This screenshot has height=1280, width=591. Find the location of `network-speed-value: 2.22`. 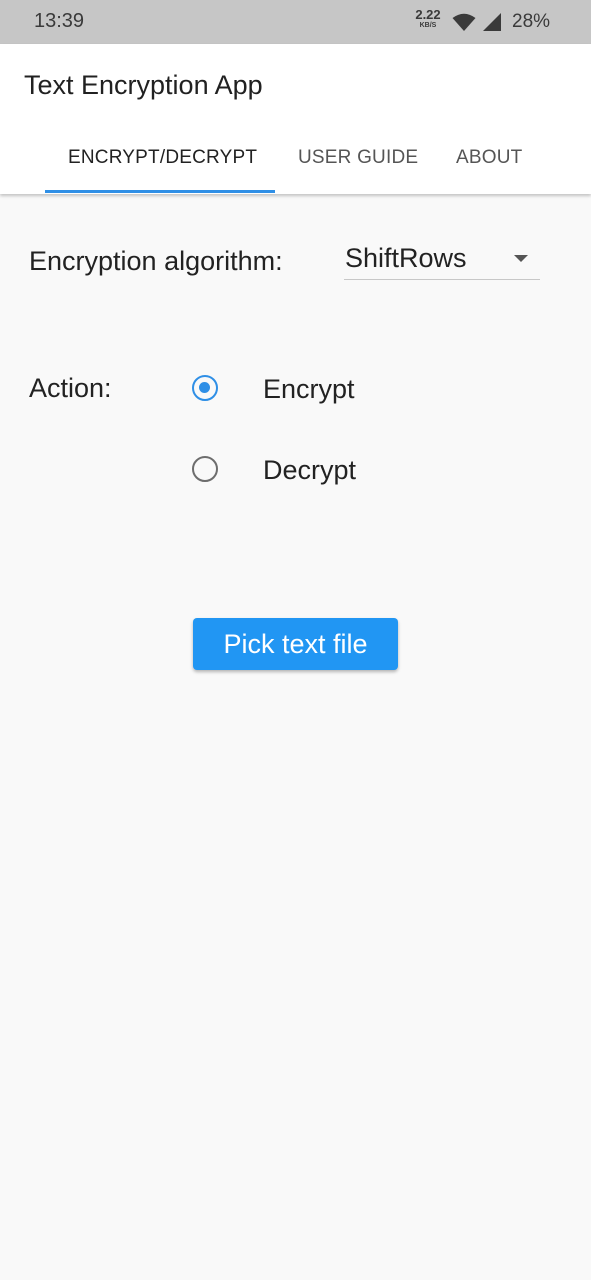

network-speed-value: 2.22 is located at coordinates (428, 14).